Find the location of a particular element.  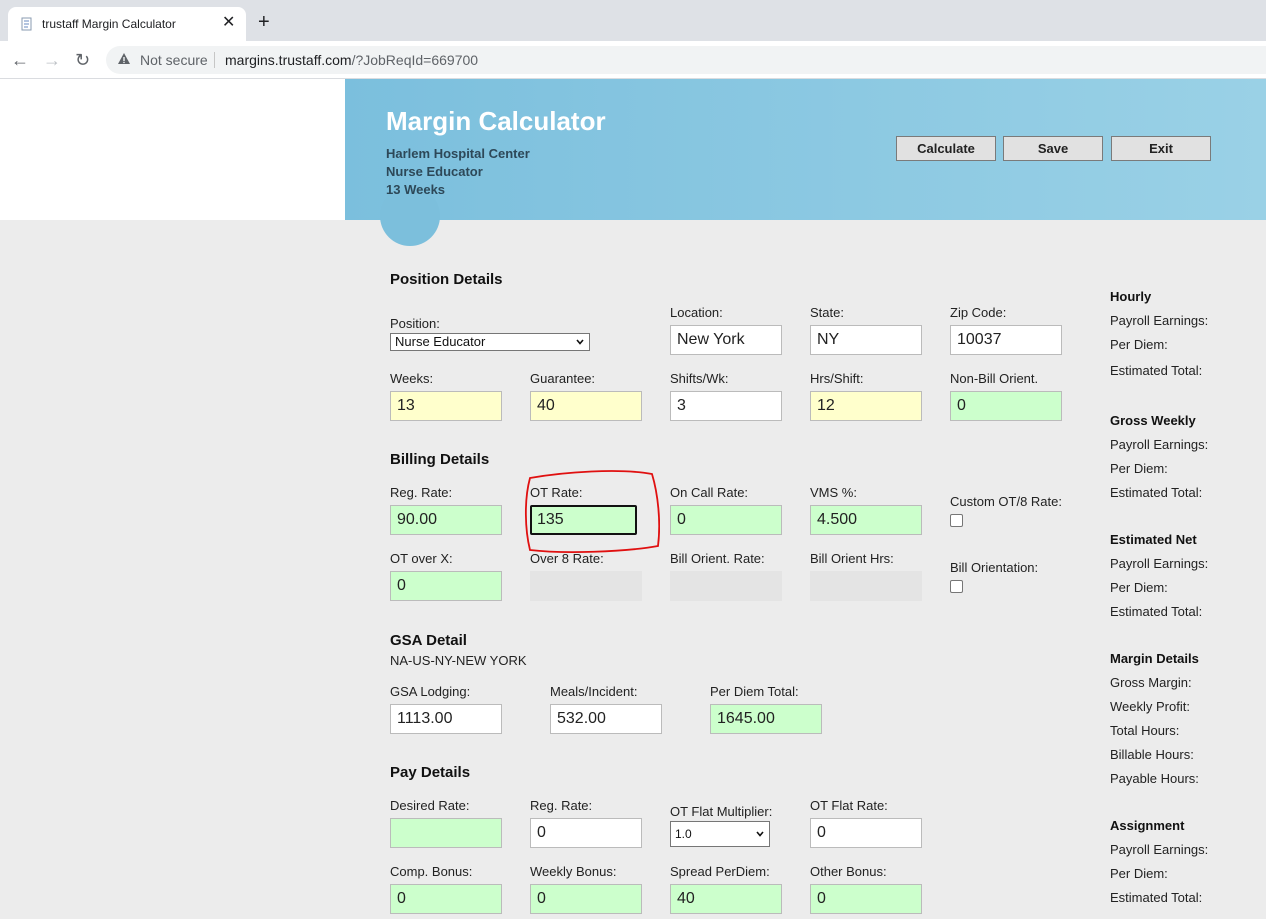

url-domain: margins.trustaff.com is located at coordinates (288, 60).